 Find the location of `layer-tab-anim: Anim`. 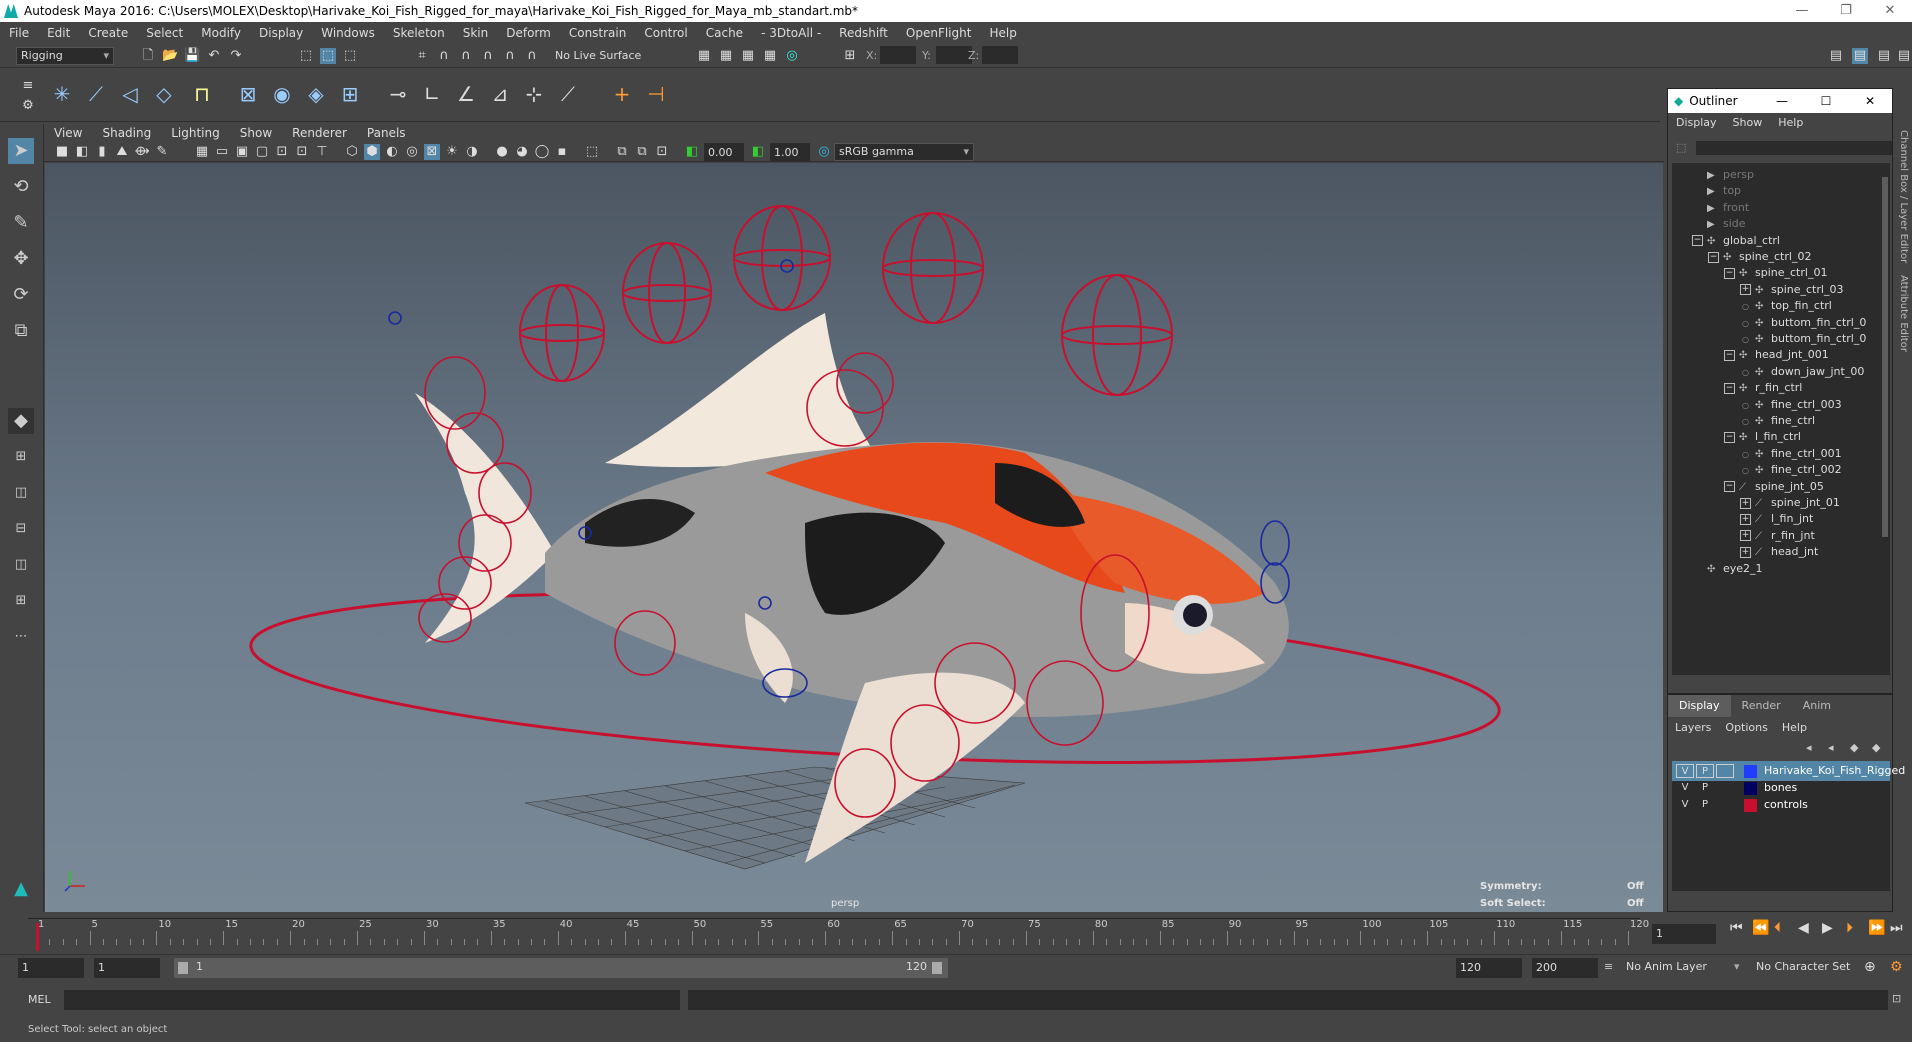

layer-tab-anim: Anim is located at coordinates (1817, 706).